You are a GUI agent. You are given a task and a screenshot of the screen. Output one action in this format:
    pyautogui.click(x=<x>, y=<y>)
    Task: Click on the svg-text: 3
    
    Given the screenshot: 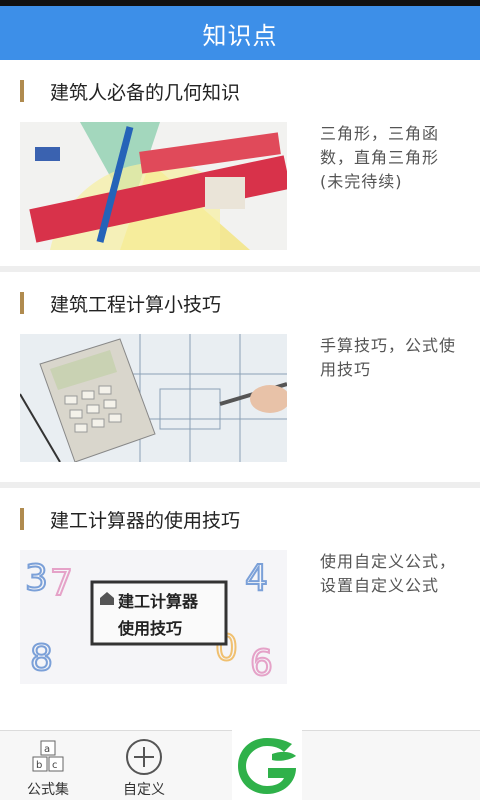 What is the action you would take?
    pyautogui.click(x=36, y=578)
    